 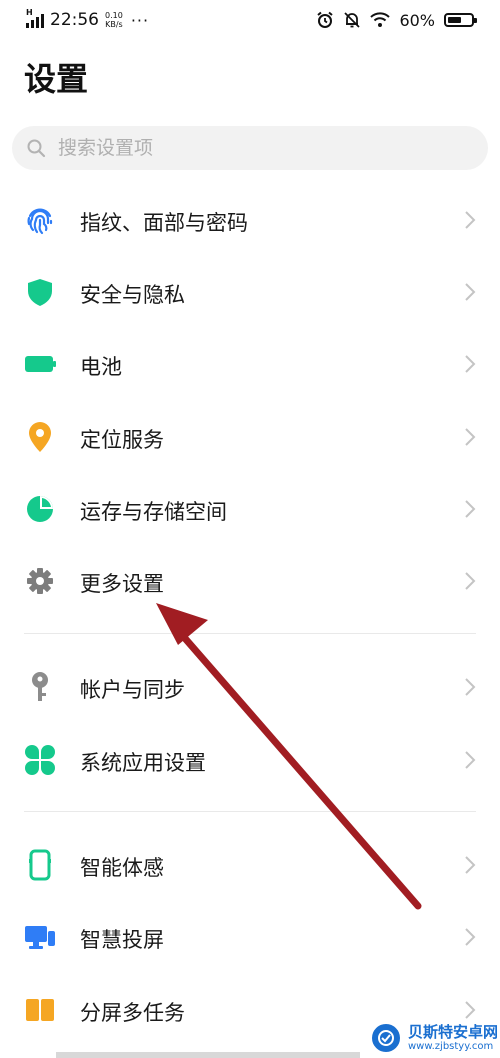 What do you see at coordinates (40, 687) in the screenshot?
I see `key-icon` at bounding box center [40, 687].